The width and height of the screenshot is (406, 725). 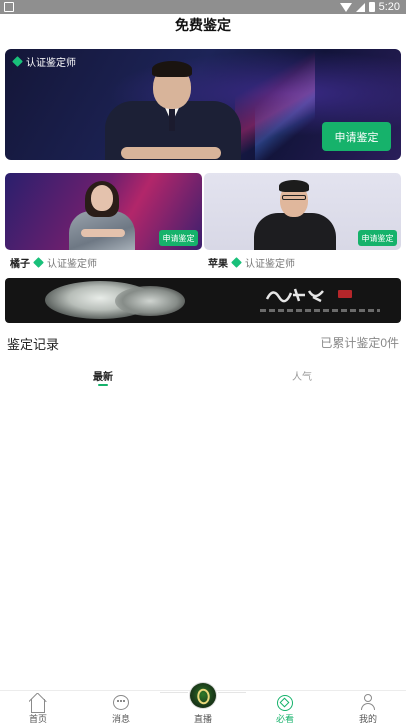 I want to click on featured-appraiser-card: 认证鉴定师 申请鉴定, so click(x=203, y=104).